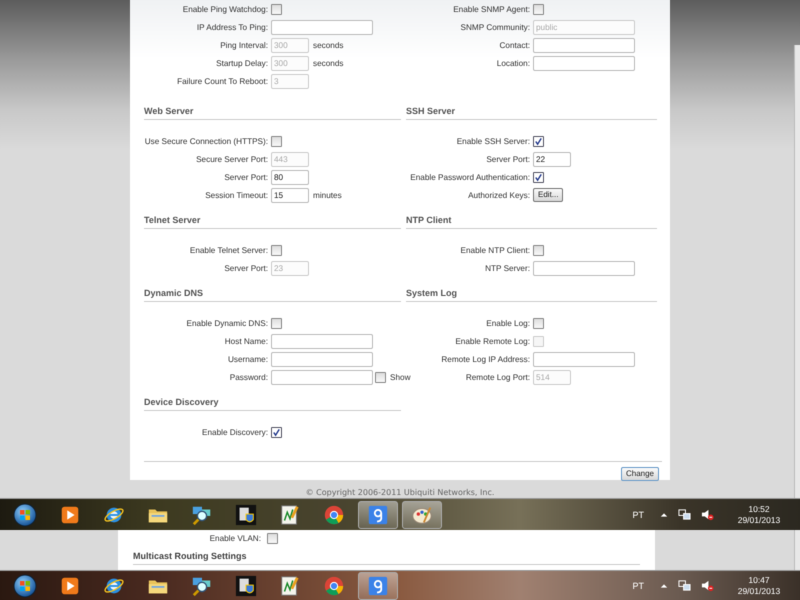 This screenshot has width=800, height=600. Describe the element at coordinates (243, 45) in the screenshot. I see `field-label: Ping Interval:` at that location.